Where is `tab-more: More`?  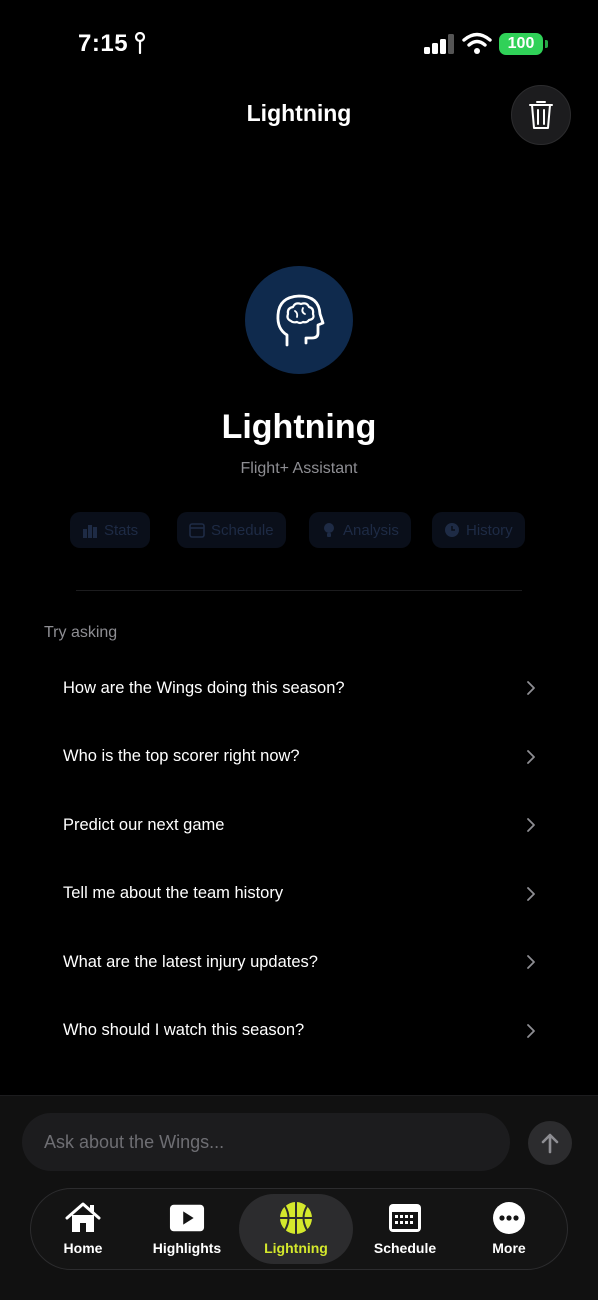 tab-more: More is located at coordinates (509, 1229).